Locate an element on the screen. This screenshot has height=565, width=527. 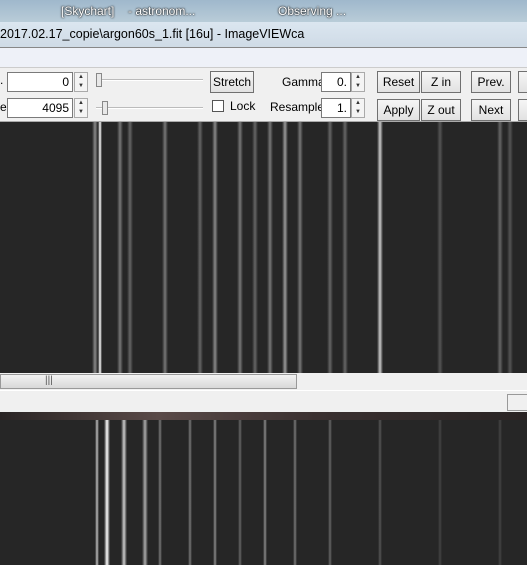
scrollbar-grip: ||| is located at coordinates (49, 380).